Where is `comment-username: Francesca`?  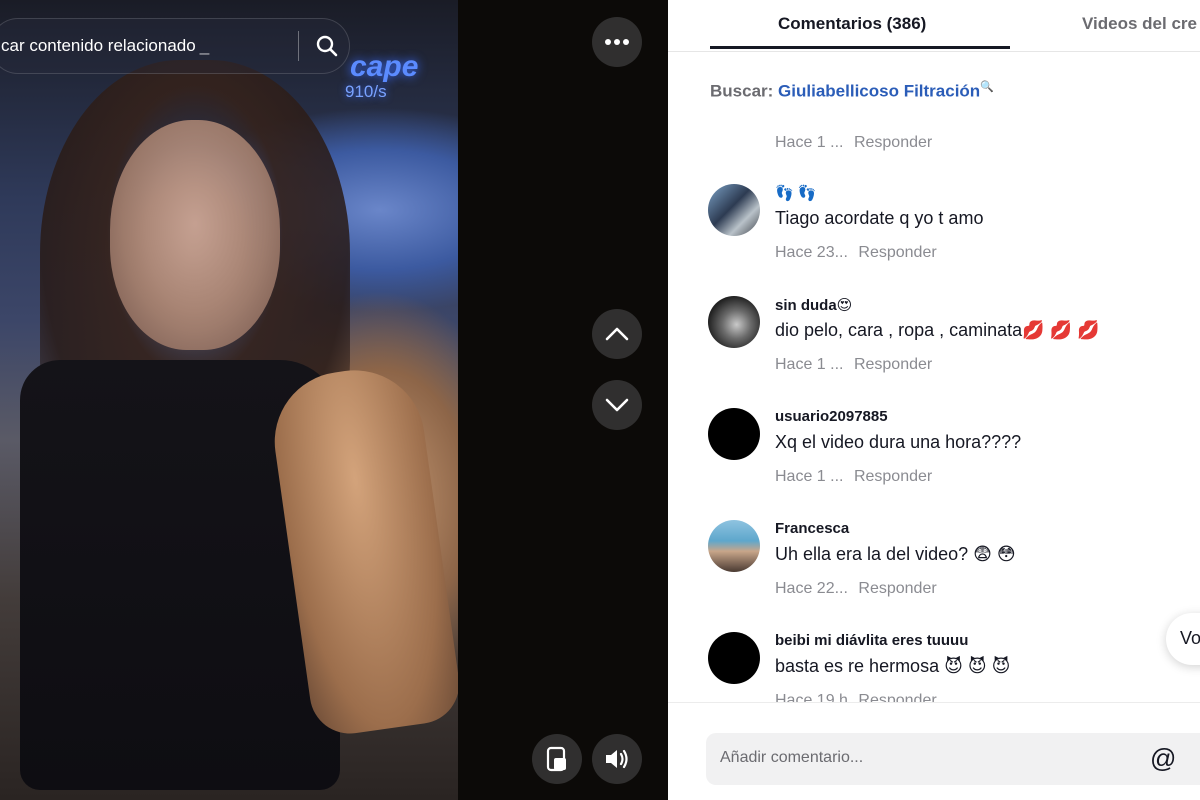 comment-username: Francesca is located at coordinates (812, 528).